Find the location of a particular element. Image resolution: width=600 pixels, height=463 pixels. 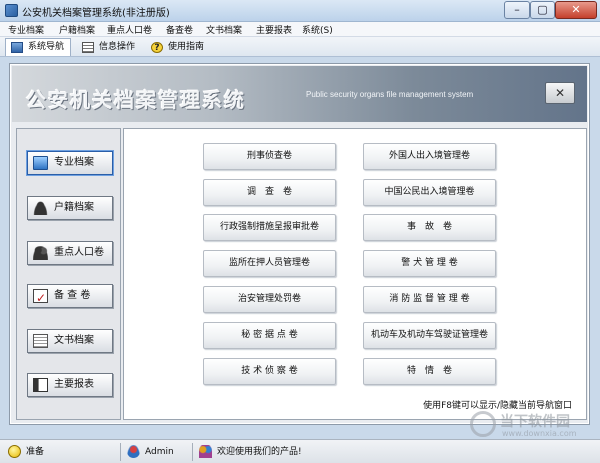

tab-user-guide: ? 使用指南 is located at coordinates (178, 47).